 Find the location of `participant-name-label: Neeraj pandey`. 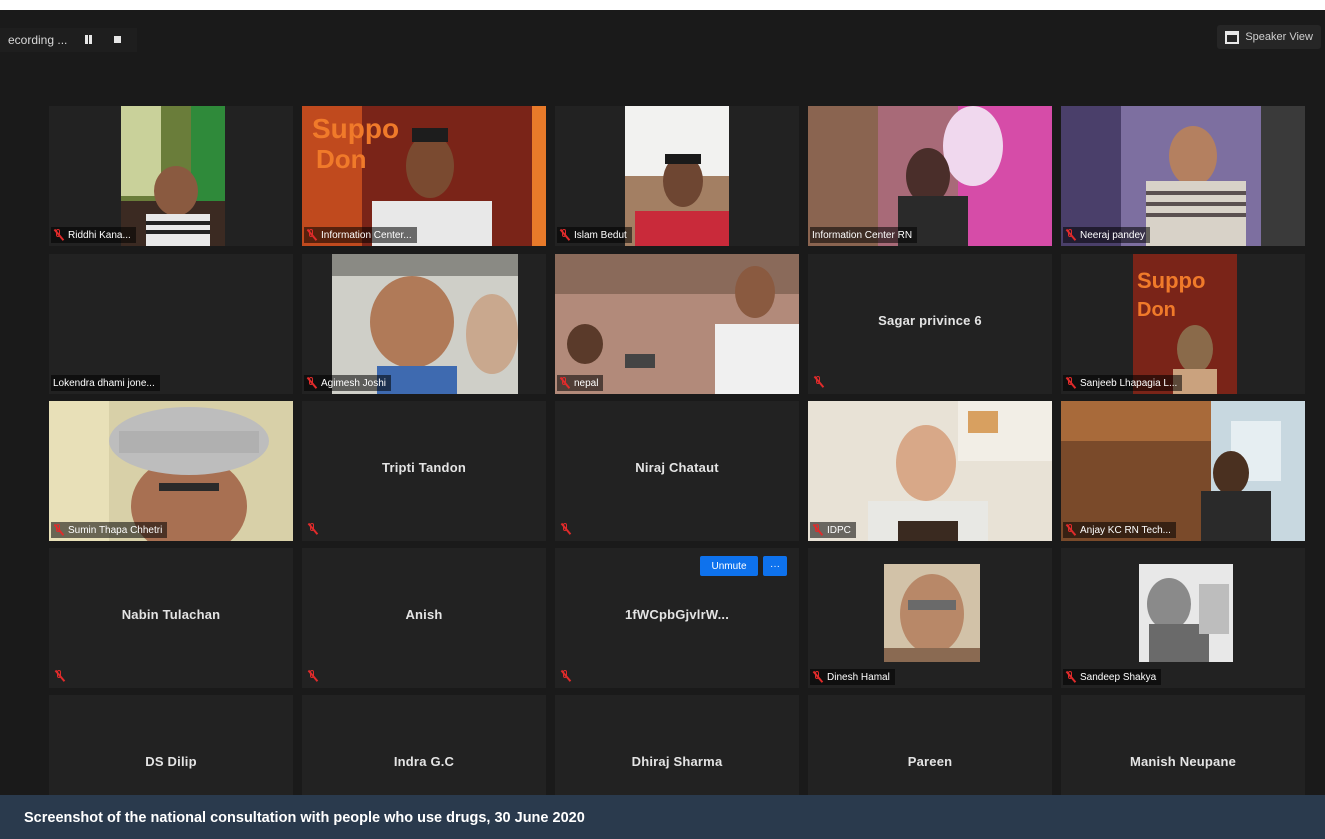

participant-name-label: Neeraj pandey is located at coordinates (1107, 235).